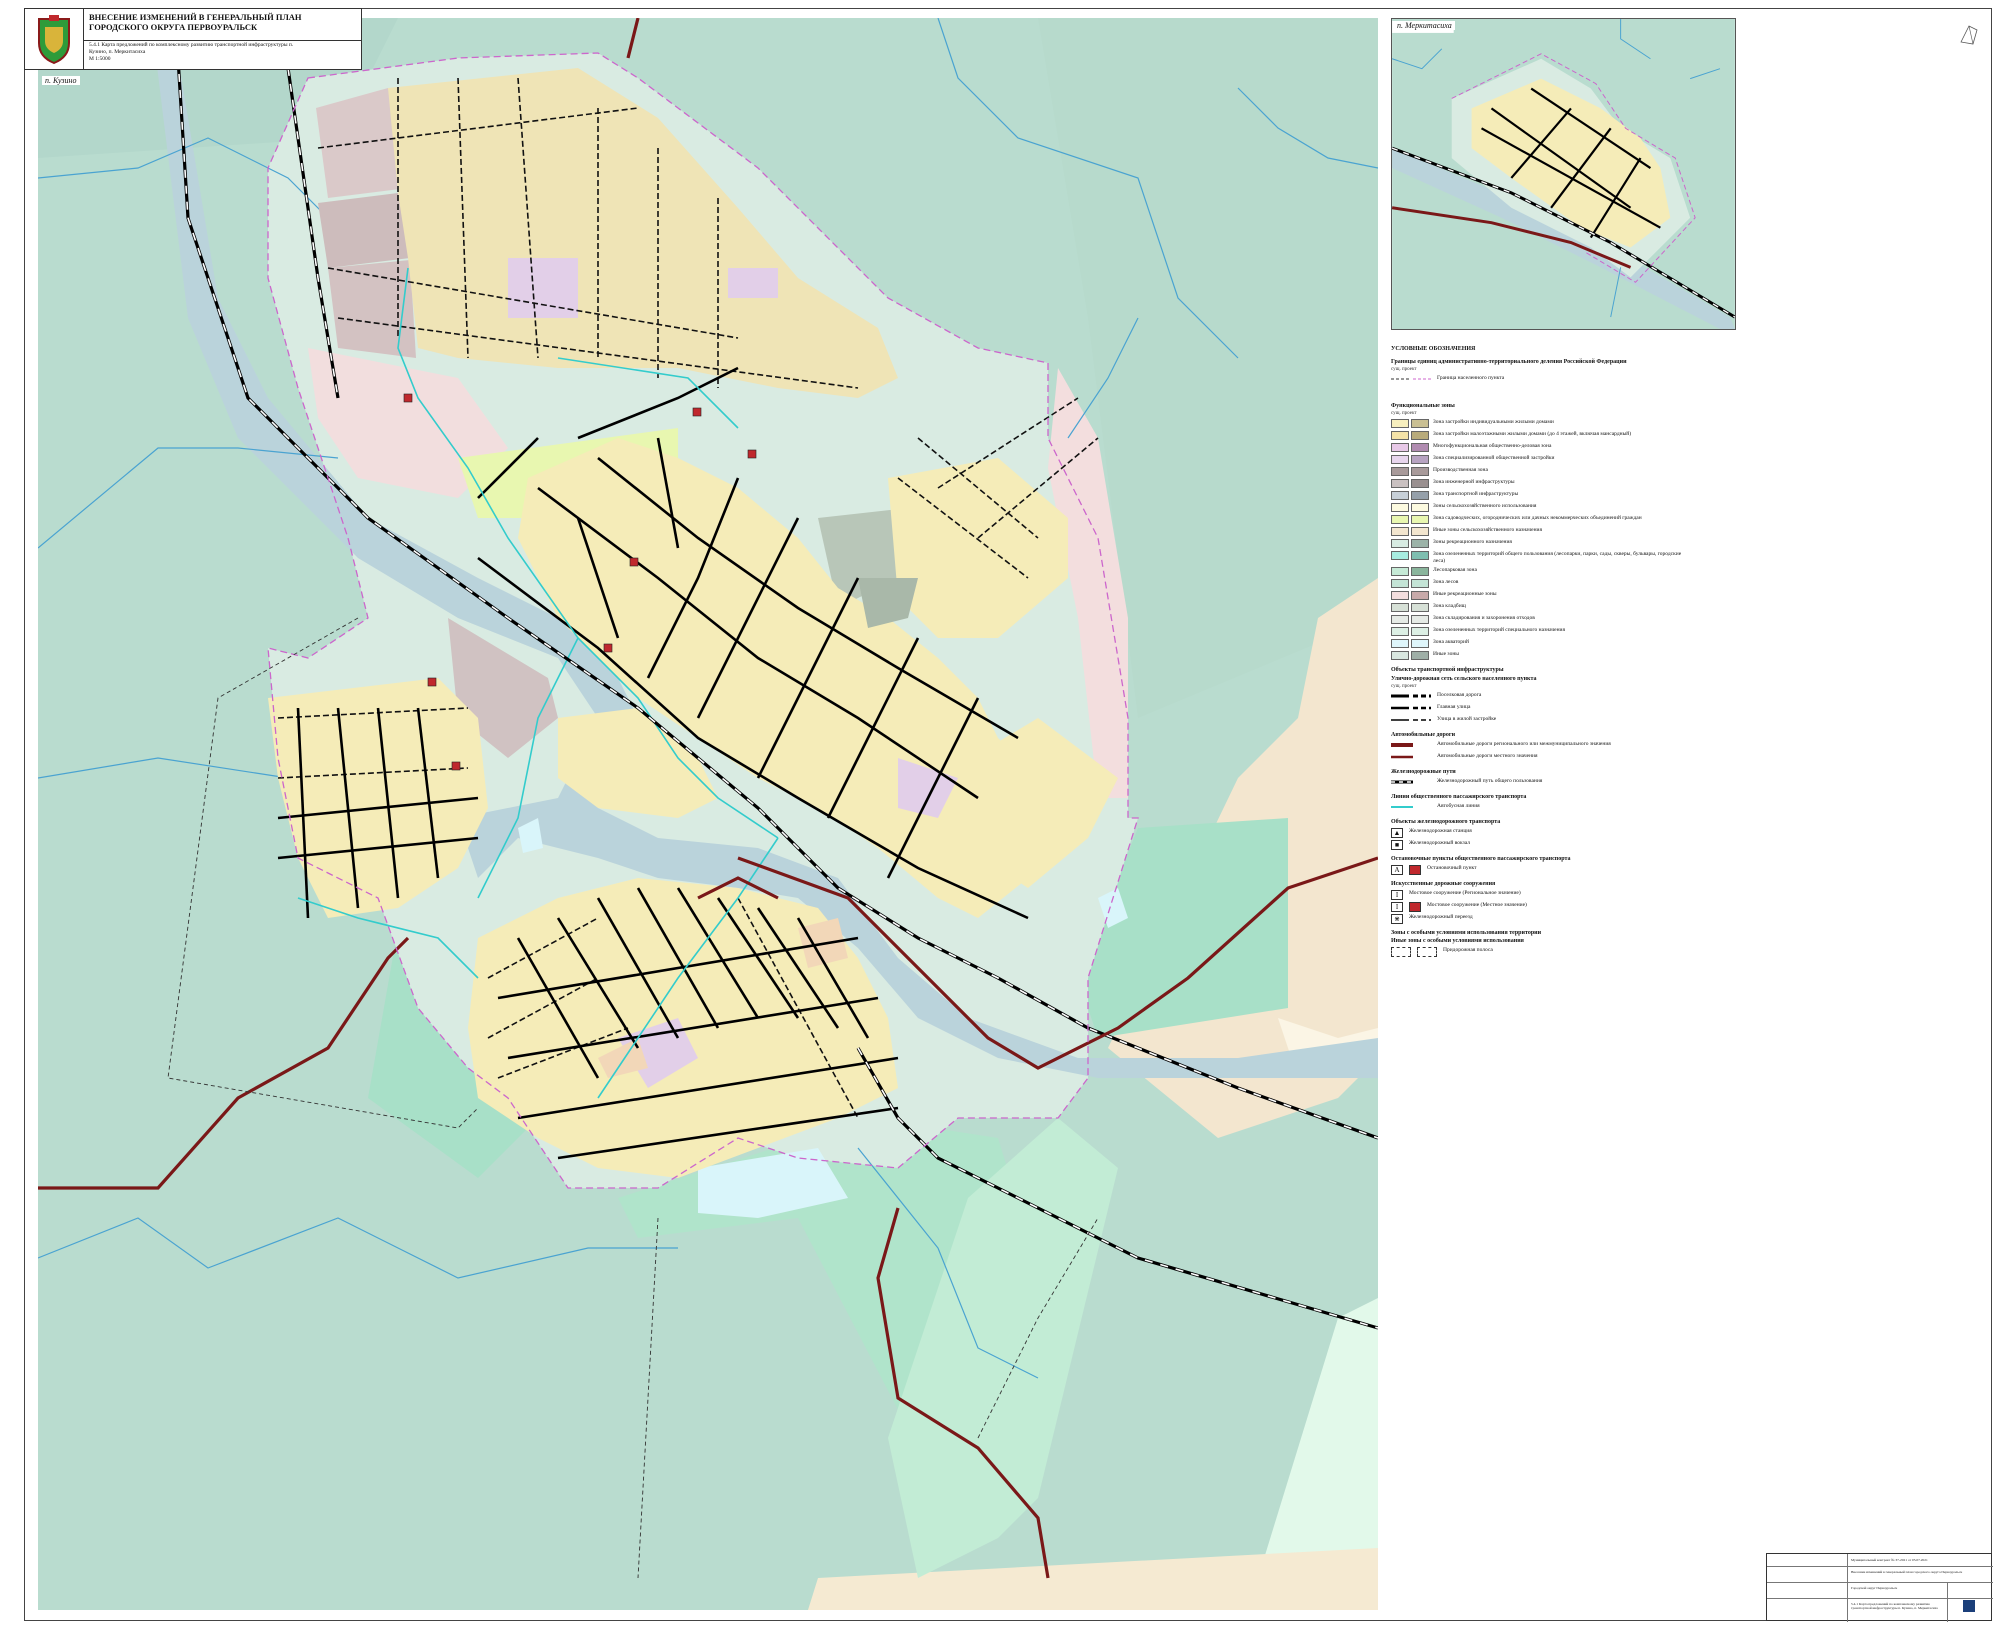 The image size is (2000, 1625). Describe the element at coordinates (1444, 719) in the screenshot. I see `legend-row-street-3: Улица в жилой застройке` at that location.